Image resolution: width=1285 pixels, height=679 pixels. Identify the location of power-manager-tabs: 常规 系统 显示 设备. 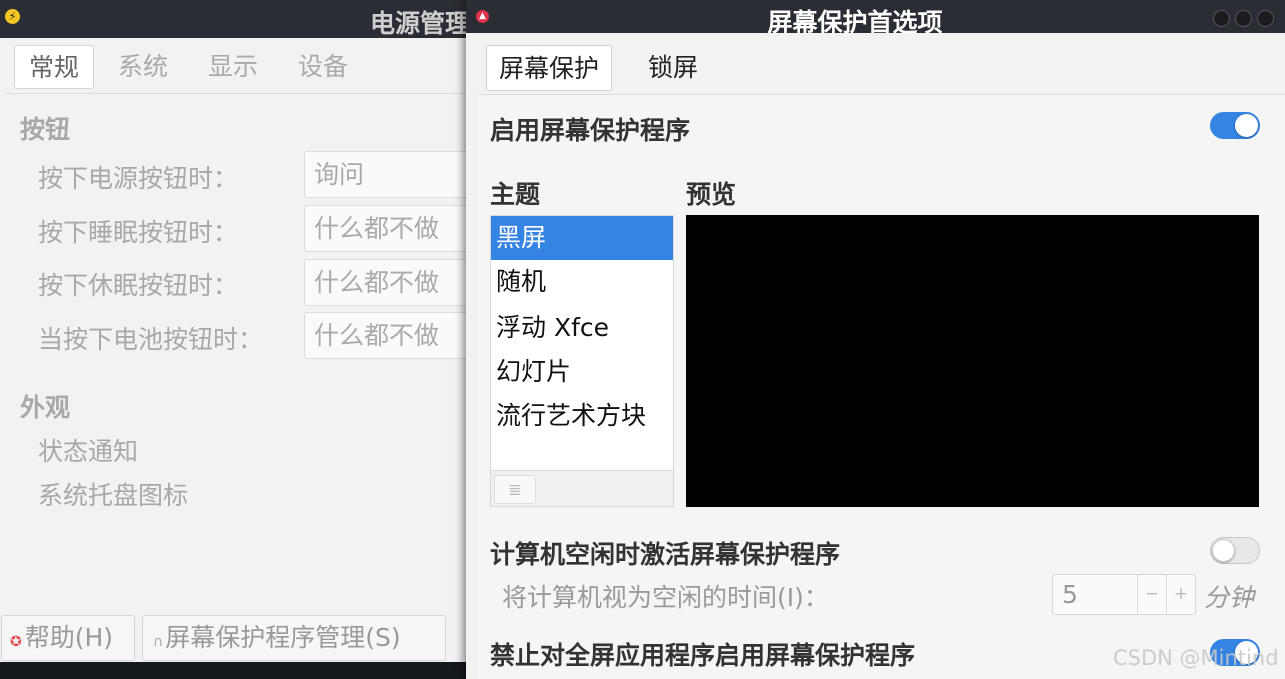
(238, 66).